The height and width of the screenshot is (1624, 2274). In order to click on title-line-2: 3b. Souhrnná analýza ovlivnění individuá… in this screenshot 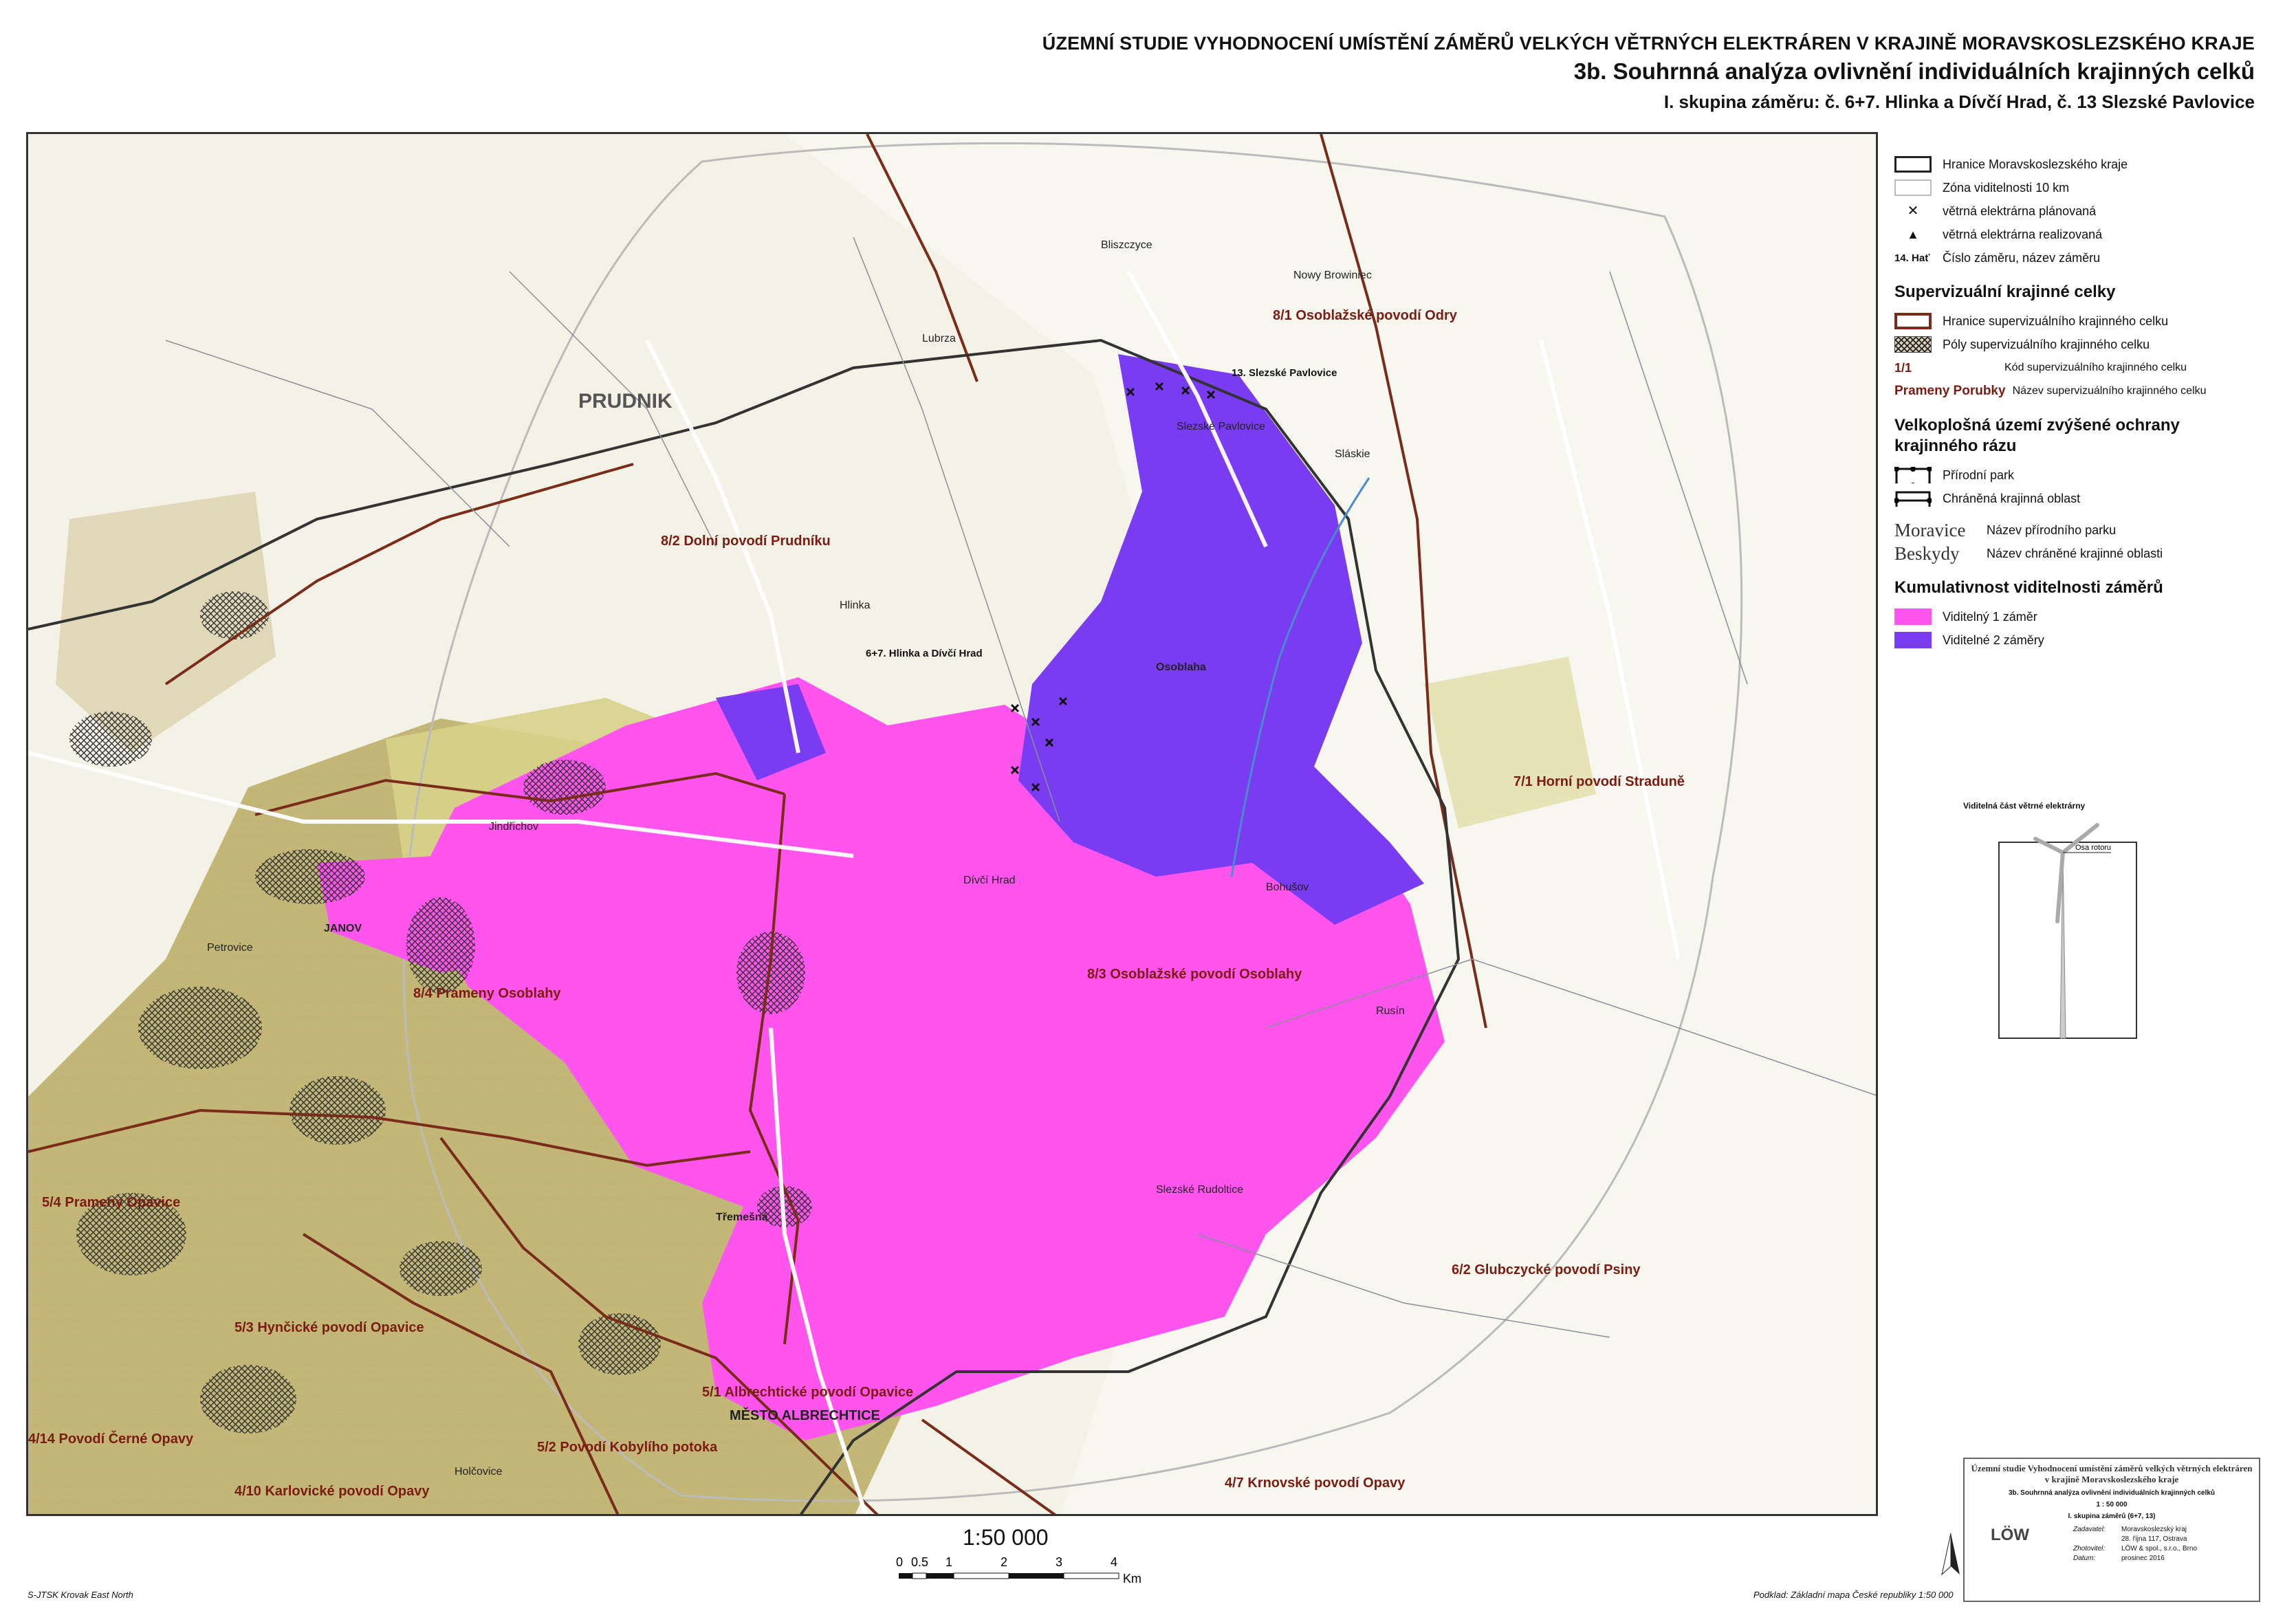, I will do `click(1914, 71)`.